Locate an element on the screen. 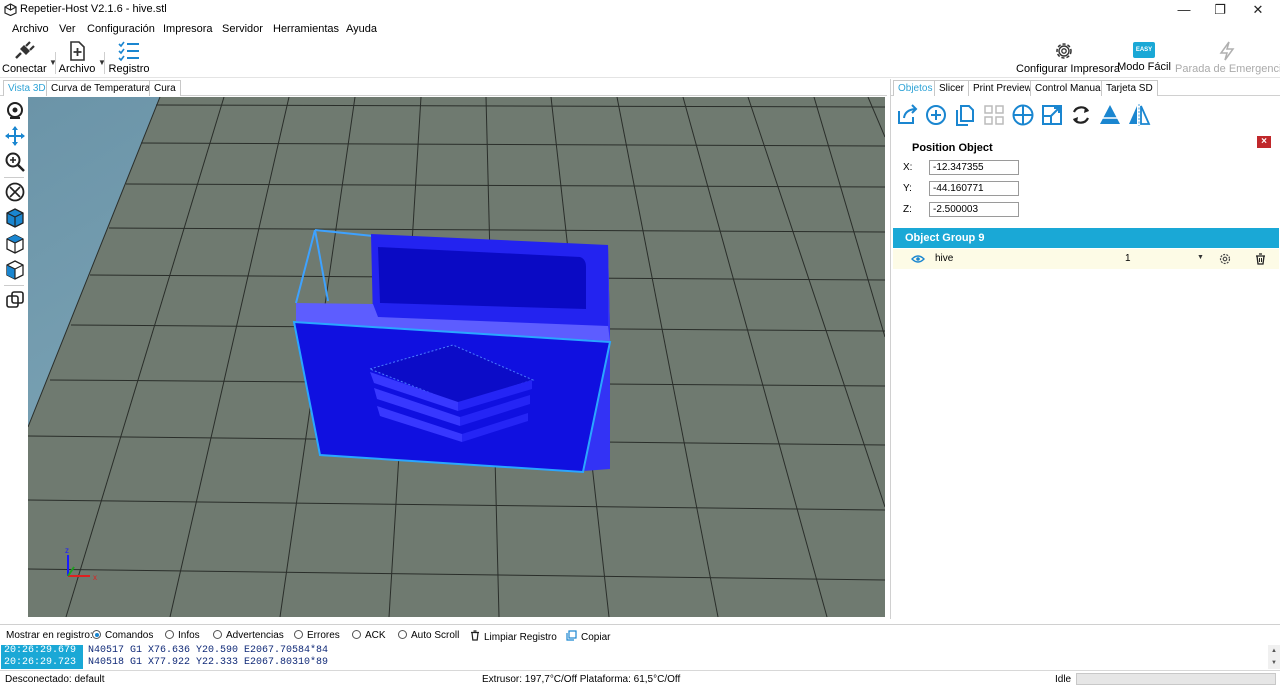 This screenshot has height=687, width=1280. repetier-app-icon is located at coordinates (10, 9).